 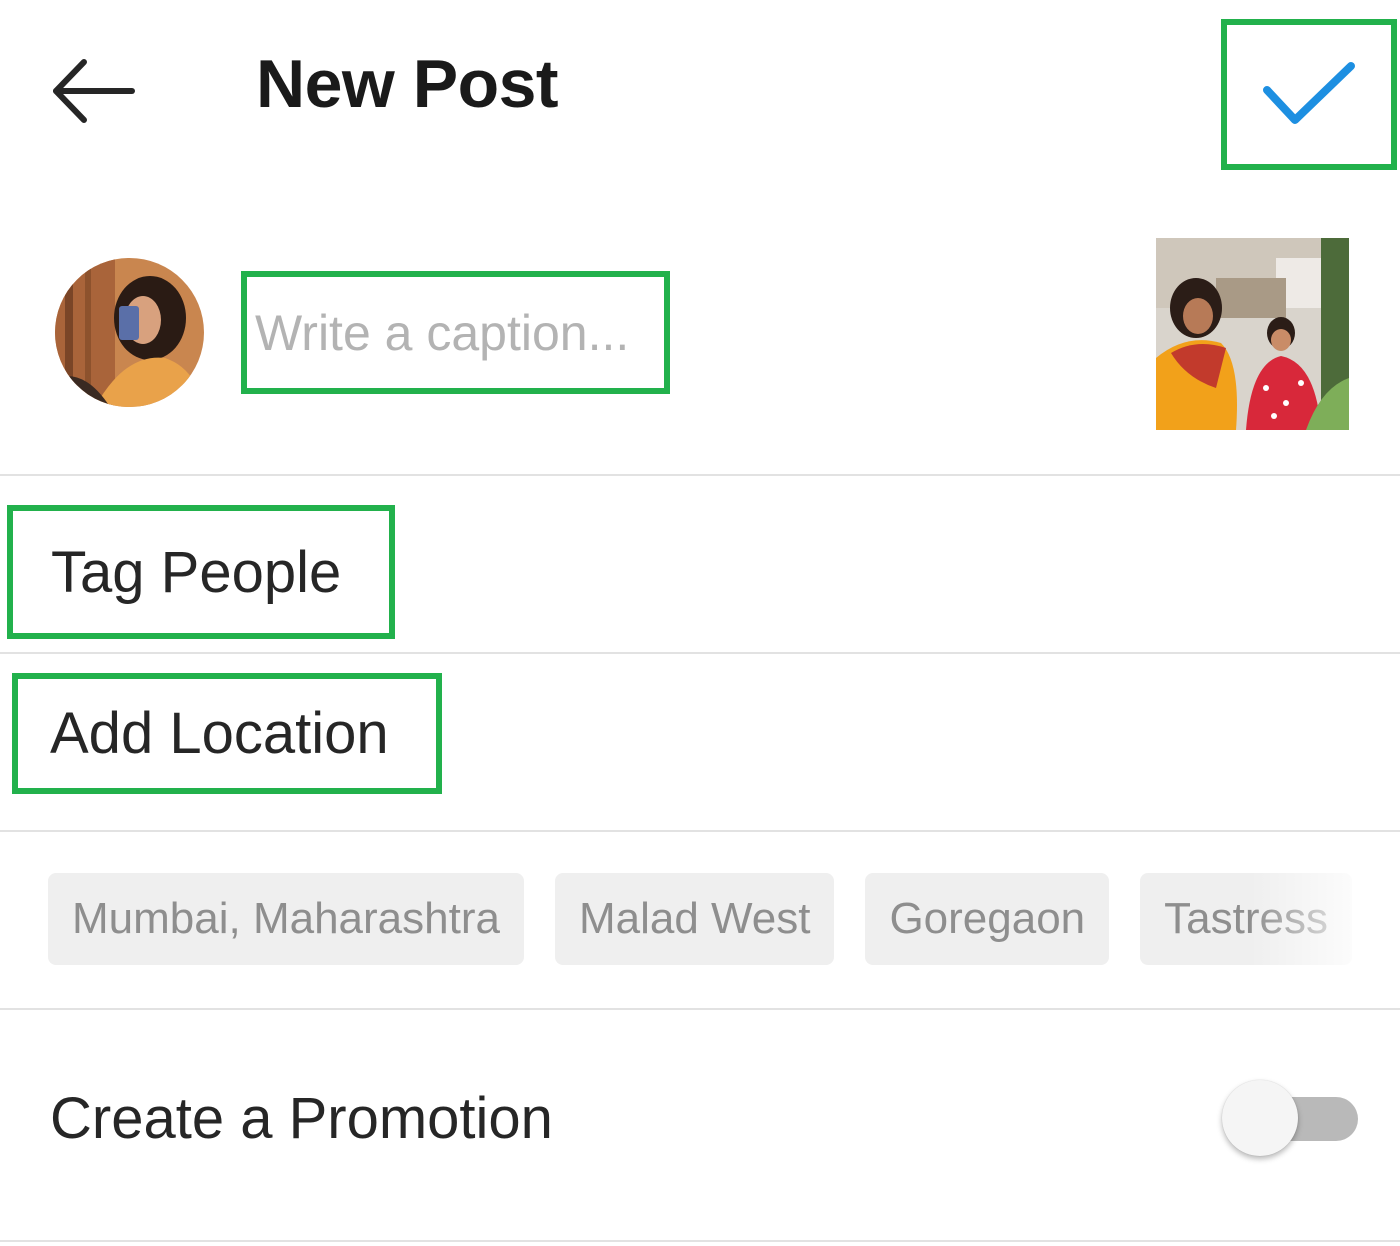 I want to click on add-location-label: Add Location, so click(x=219, y=733).